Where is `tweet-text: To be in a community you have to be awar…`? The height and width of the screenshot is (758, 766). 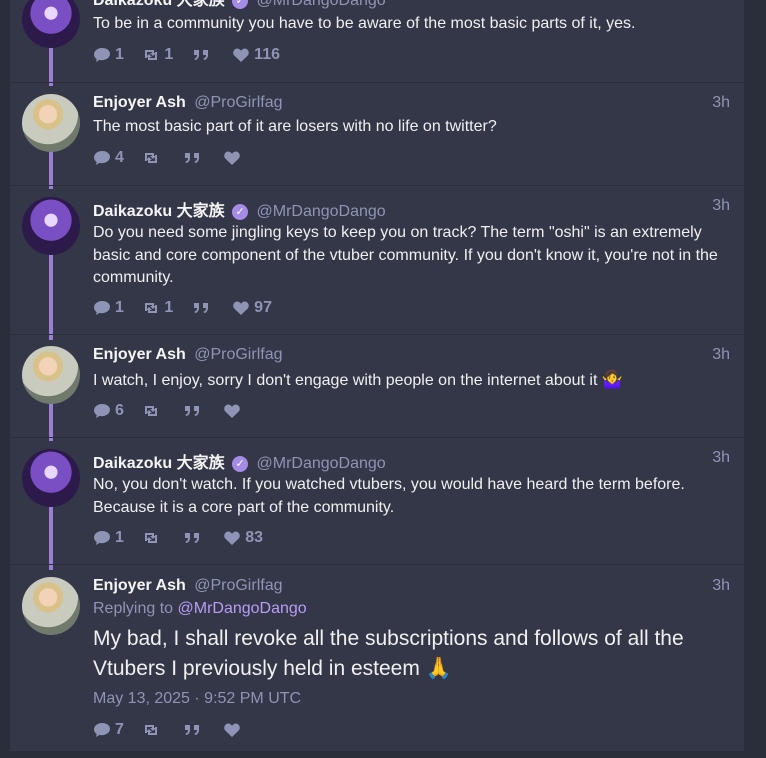 tweet-text: To be in a community you have to be awar… is located at coordinates (364, 23).